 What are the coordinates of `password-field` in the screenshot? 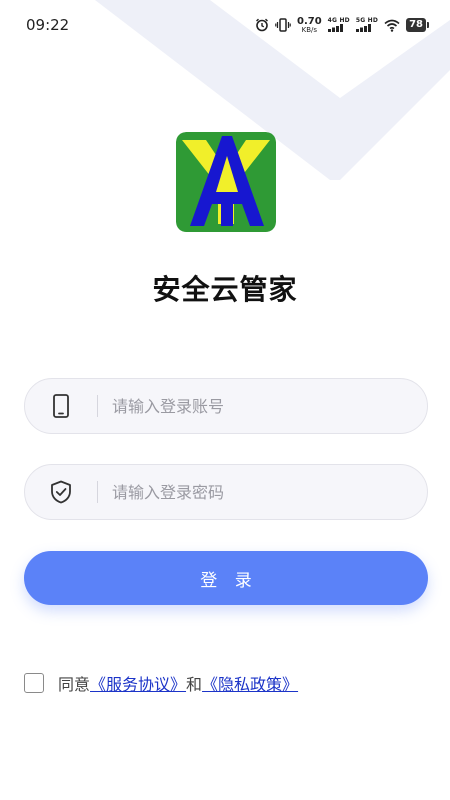 It's located at (226, 492).